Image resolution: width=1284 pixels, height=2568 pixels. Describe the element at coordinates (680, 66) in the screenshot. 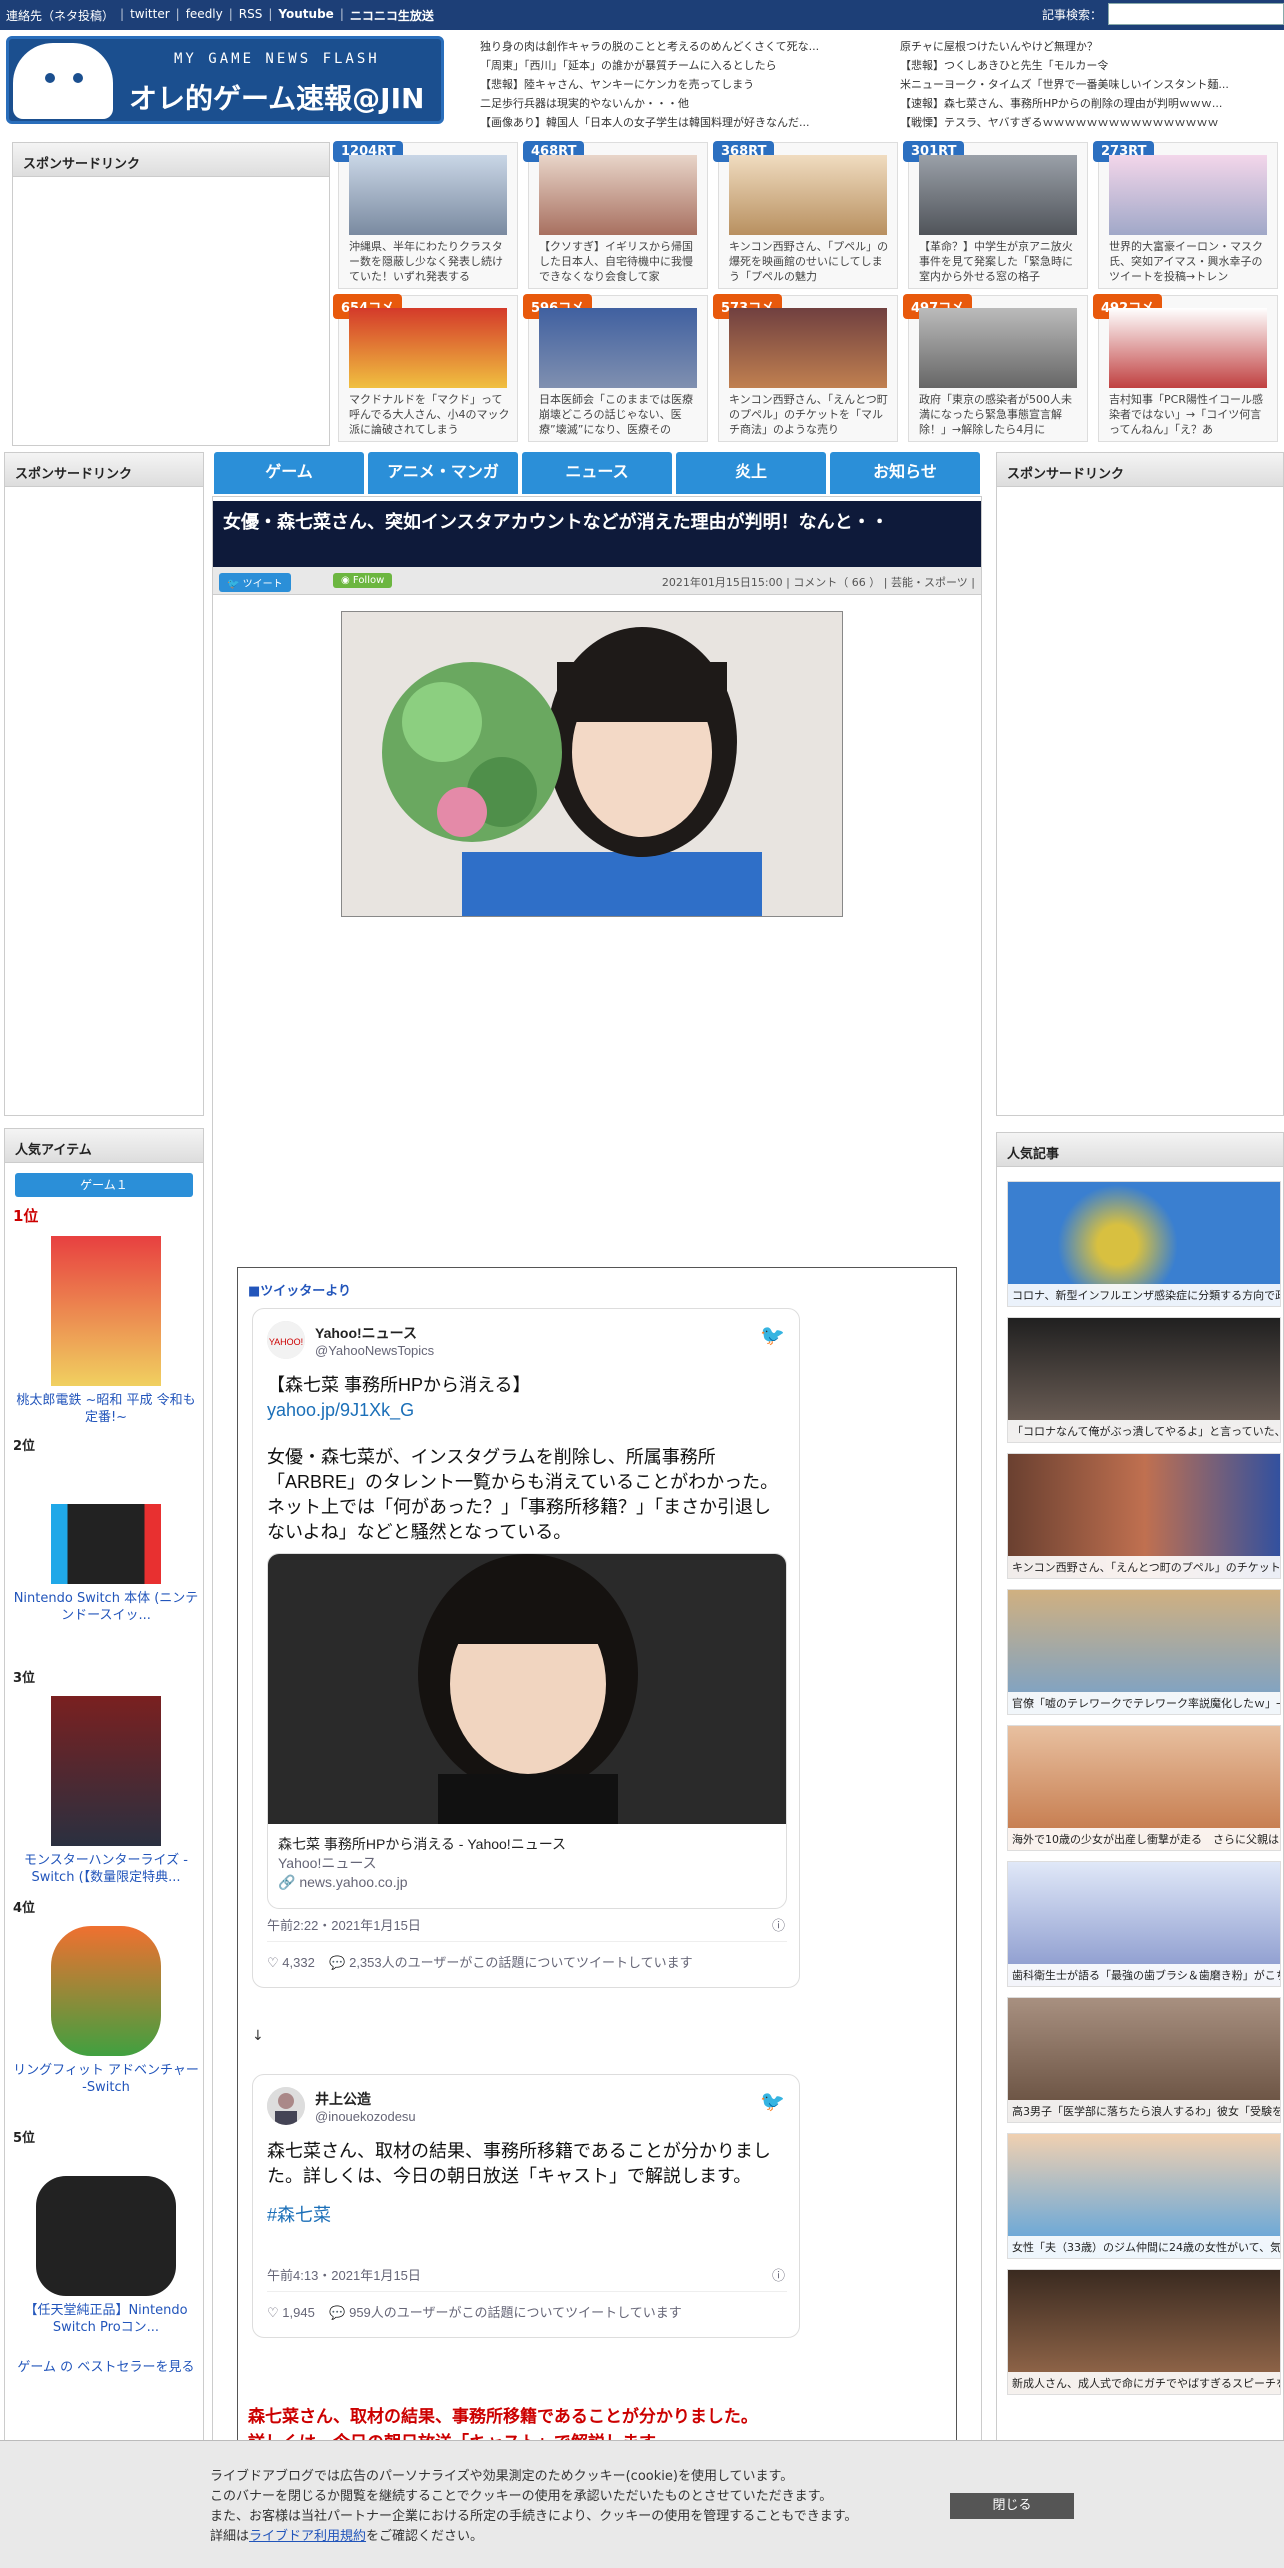

I see `headline-link: 「周東」「西川」「延本」の誰かが暴質チームに入るとしたら` at that location.